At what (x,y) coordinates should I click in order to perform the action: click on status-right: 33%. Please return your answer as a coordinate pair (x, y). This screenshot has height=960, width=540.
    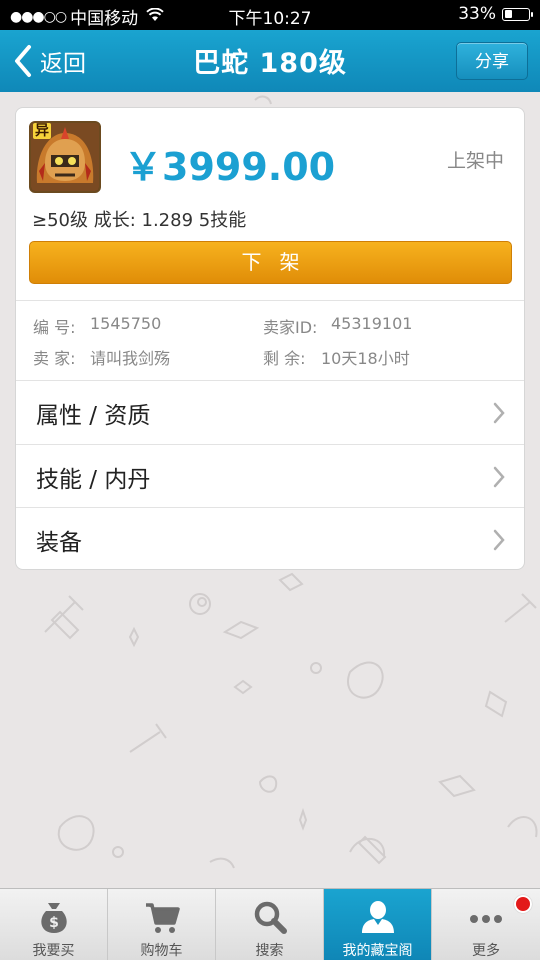
    Looking at the image, I should click on (495, 14).